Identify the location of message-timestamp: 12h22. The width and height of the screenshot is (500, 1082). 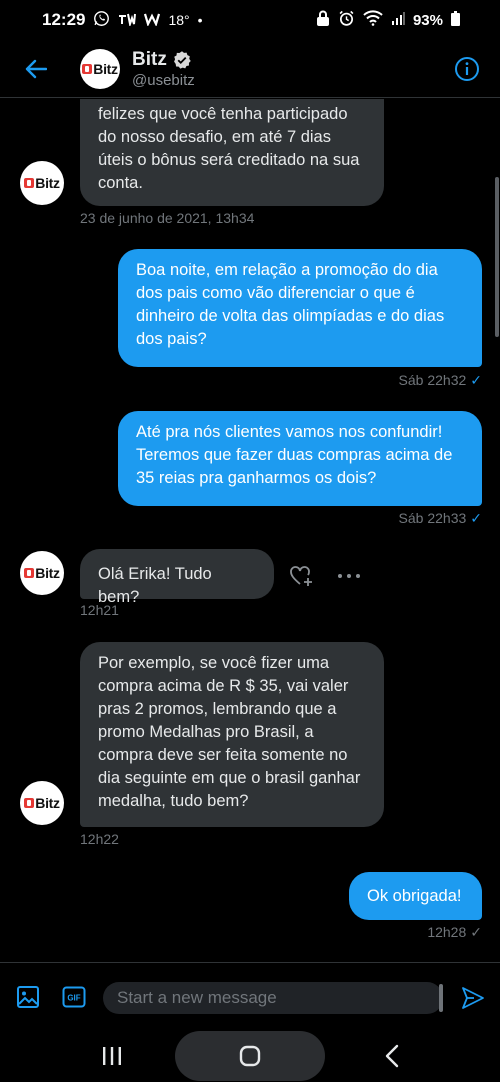
(99, 839).